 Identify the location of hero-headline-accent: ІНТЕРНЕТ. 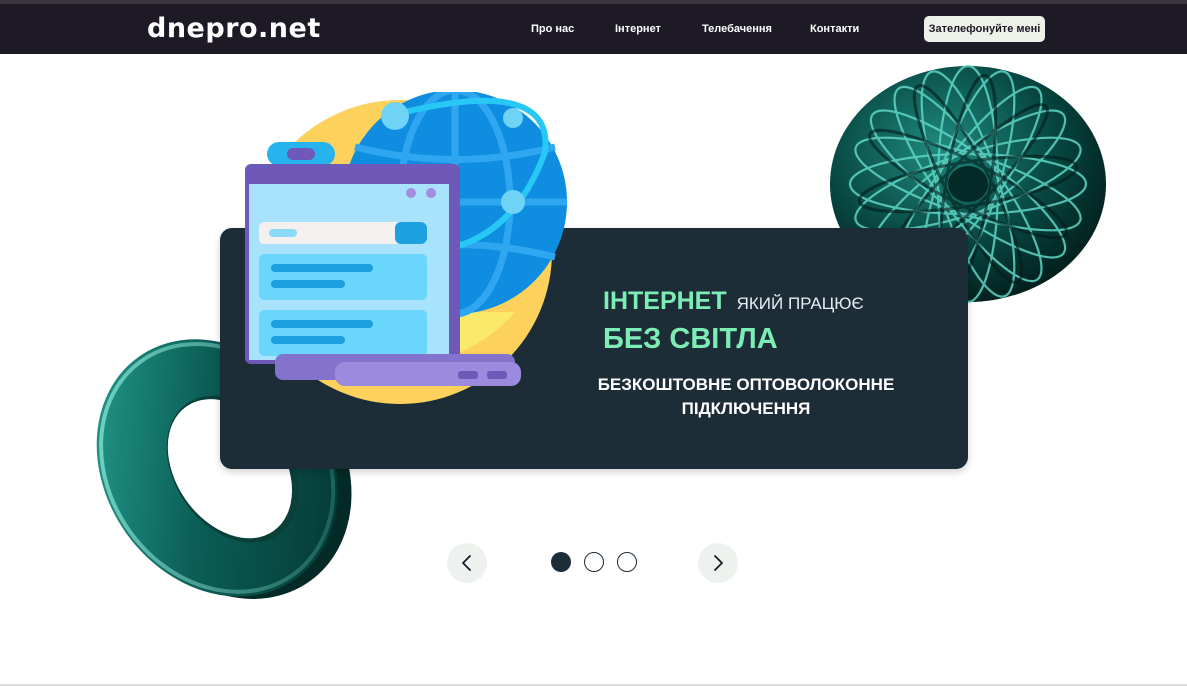
(665, 301).